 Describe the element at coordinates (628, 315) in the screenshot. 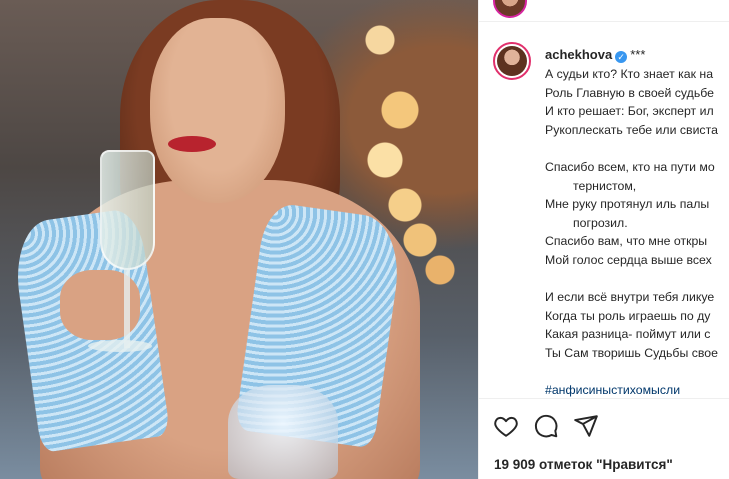

I see `caption-line: Когда ты роль играешь по ду` at that location.